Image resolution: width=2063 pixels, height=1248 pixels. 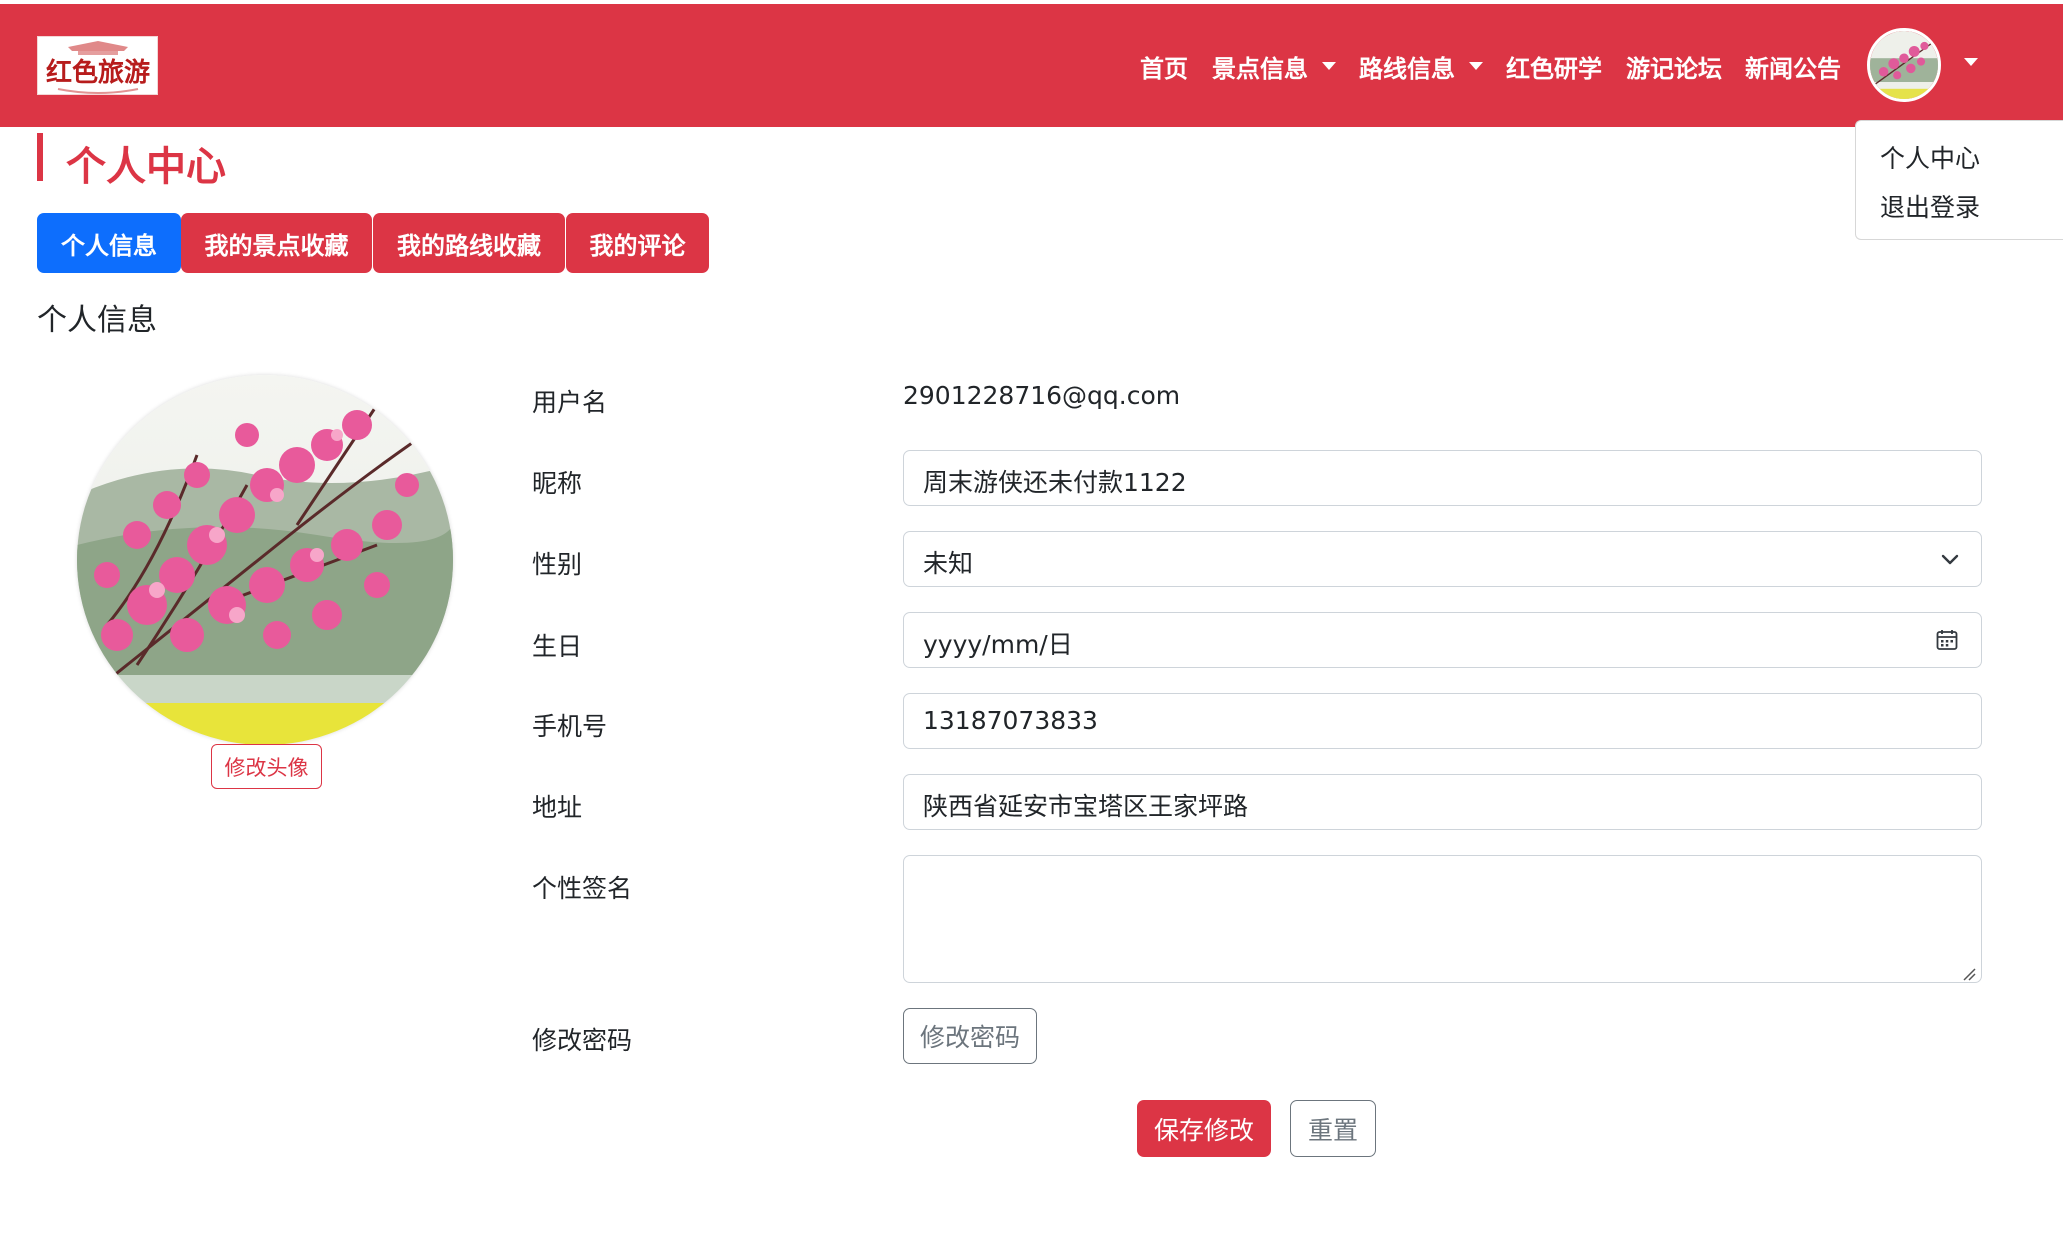 I want to click on tab-attraction-favorites: 我的景点收藏, so click(x=276, y=243).